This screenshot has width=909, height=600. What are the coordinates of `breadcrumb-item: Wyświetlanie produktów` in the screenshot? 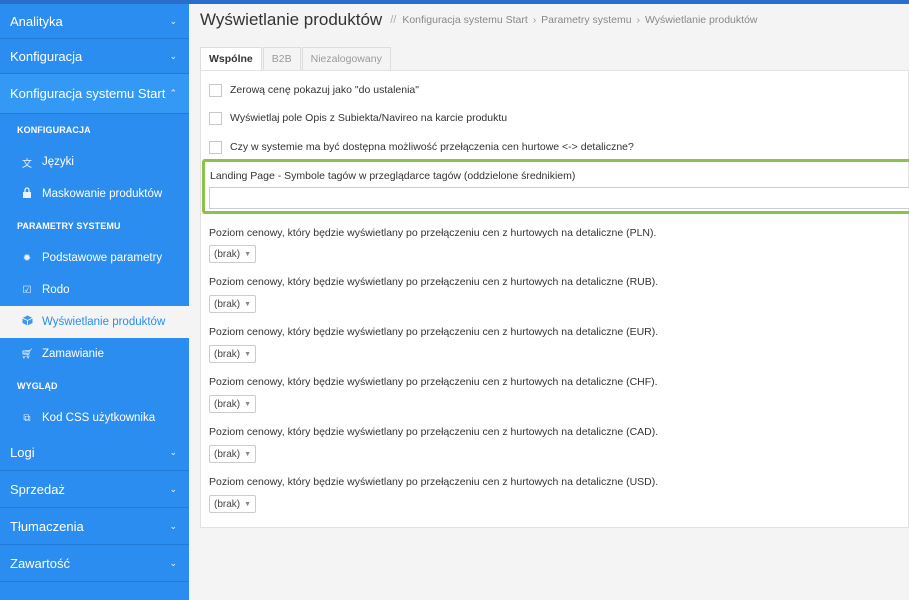 It's located at (701, 20).